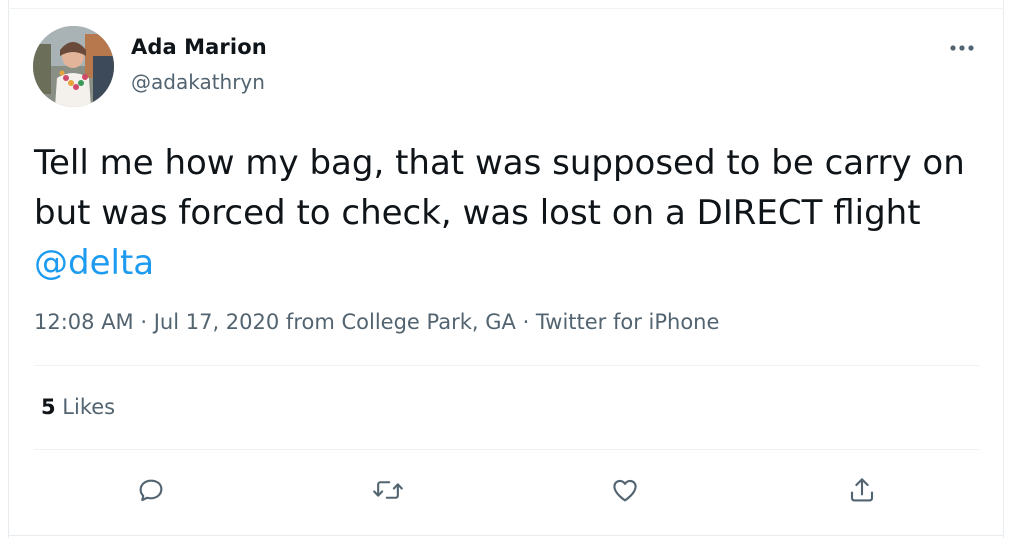 This screenshot has height=538, width=1024. I want to click on tweet-time: 12:08 AM, so click(84, 322).